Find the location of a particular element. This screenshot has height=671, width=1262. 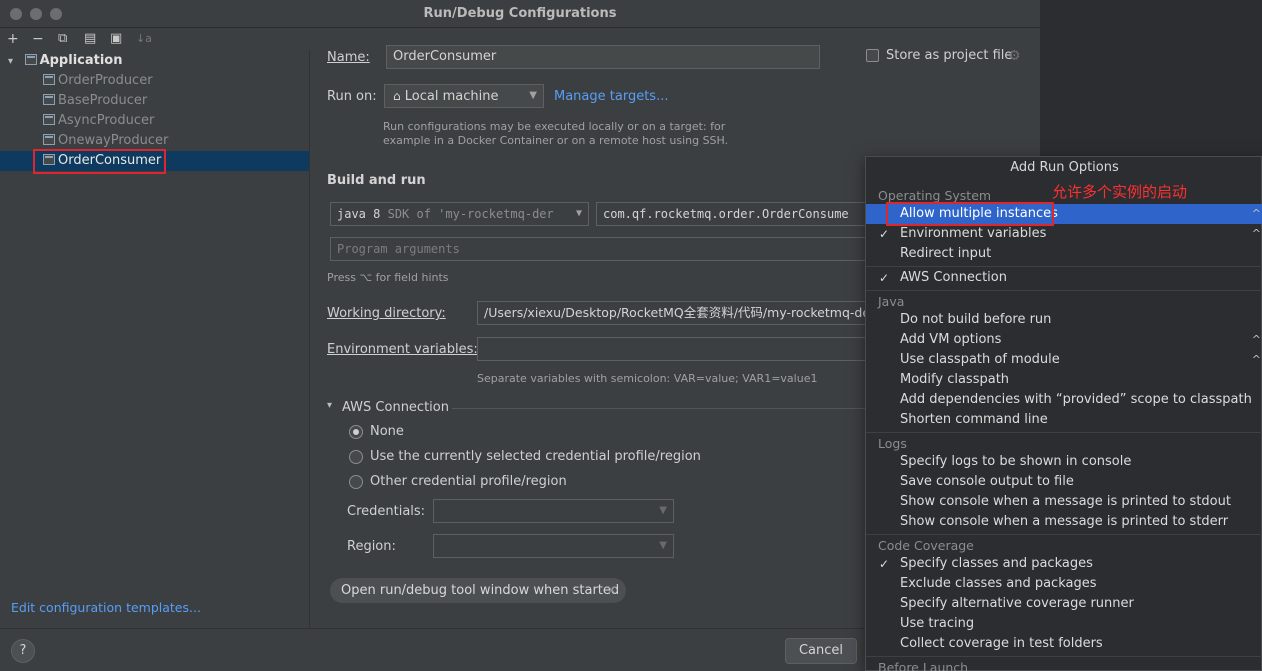

field-hints-text: Press ⌥ for field hints is located at coordinates (388, 277).